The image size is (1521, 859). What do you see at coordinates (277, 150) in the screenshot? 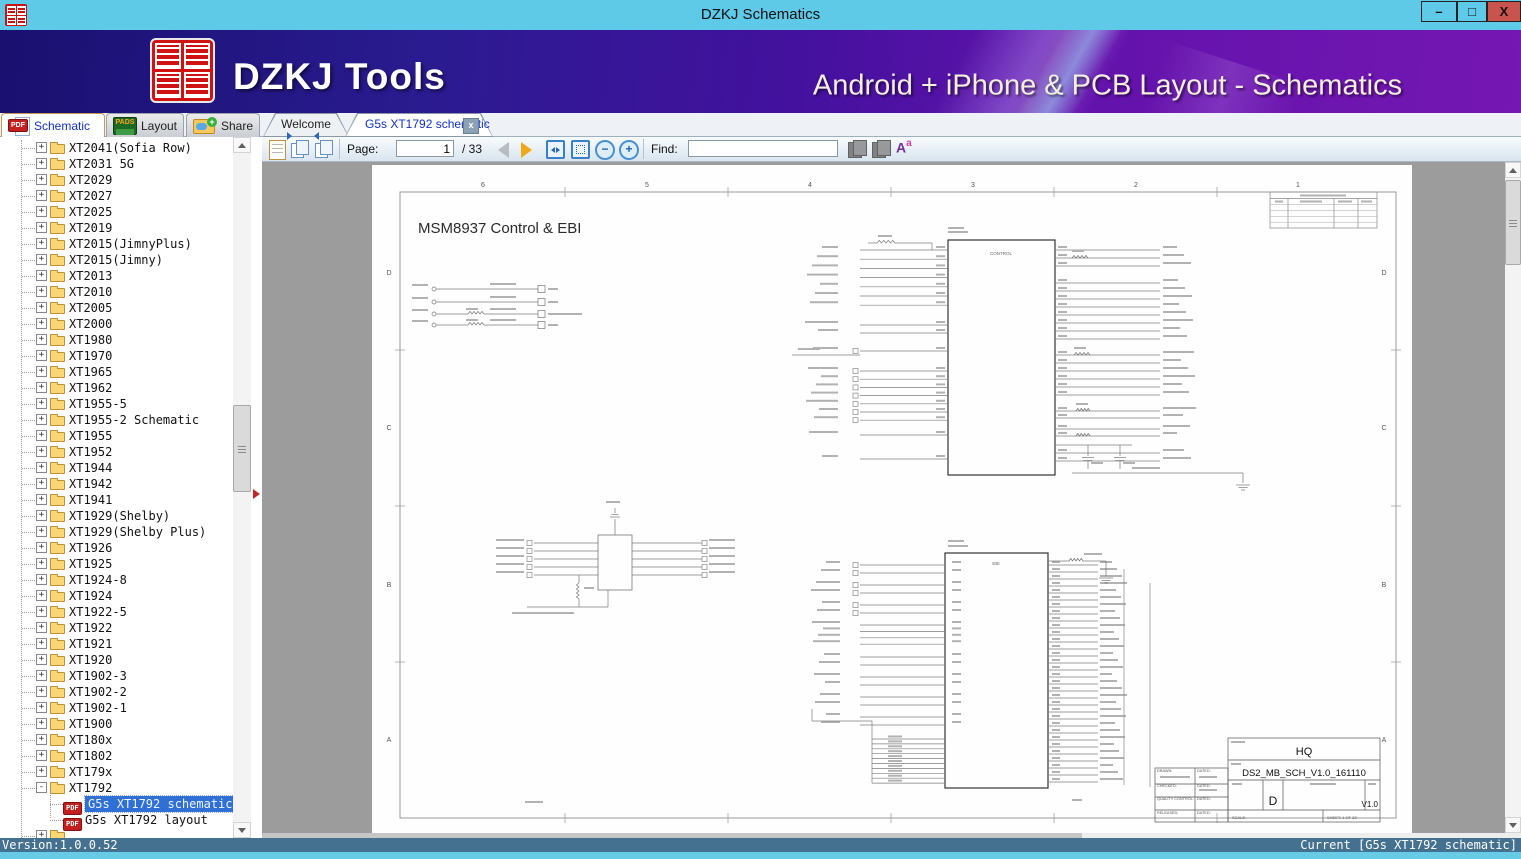
I see `page-thumbnail-icon` at bounding box center [277, 150].